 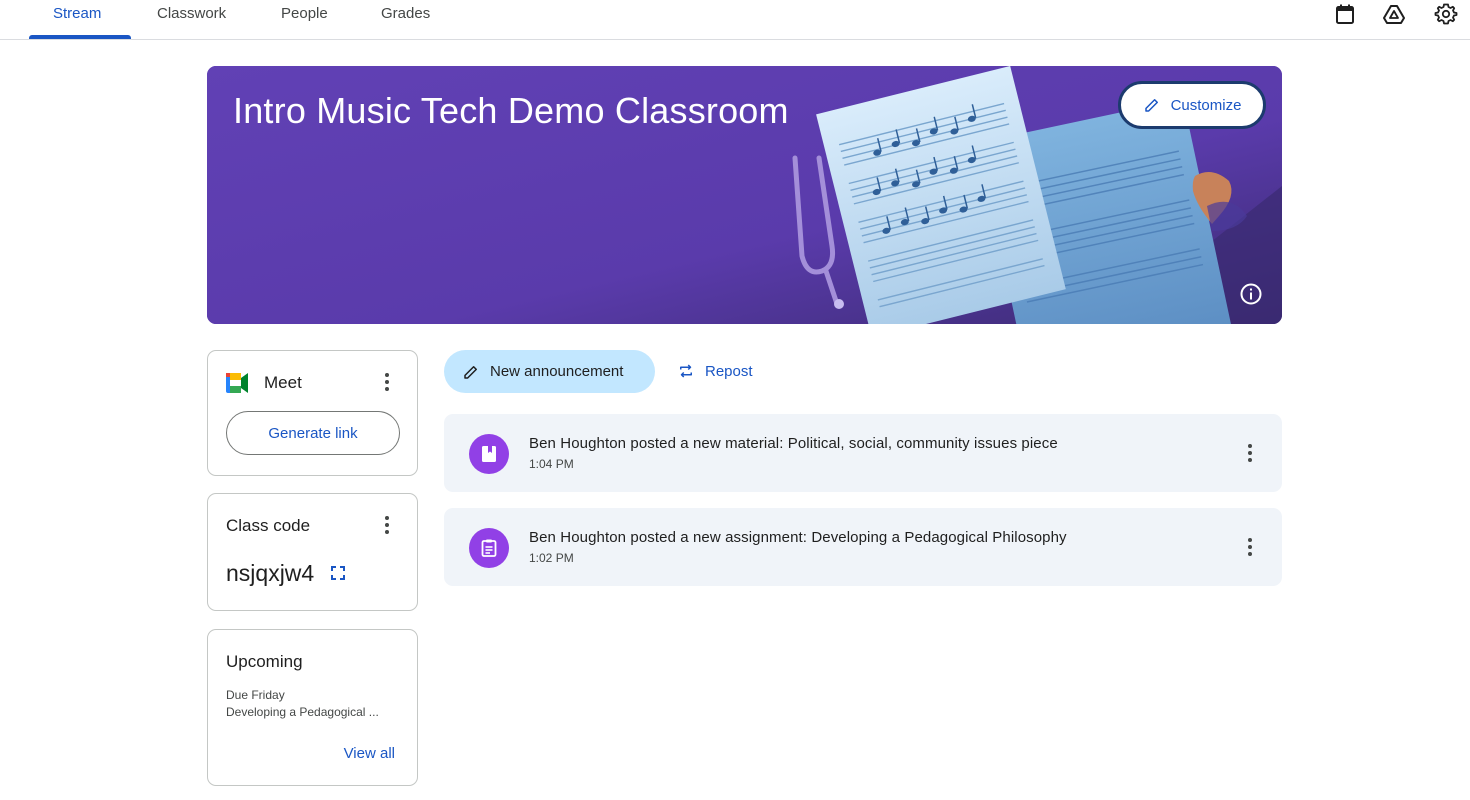 I want to click on view-all-link: View all, so click(x=369, y=753).